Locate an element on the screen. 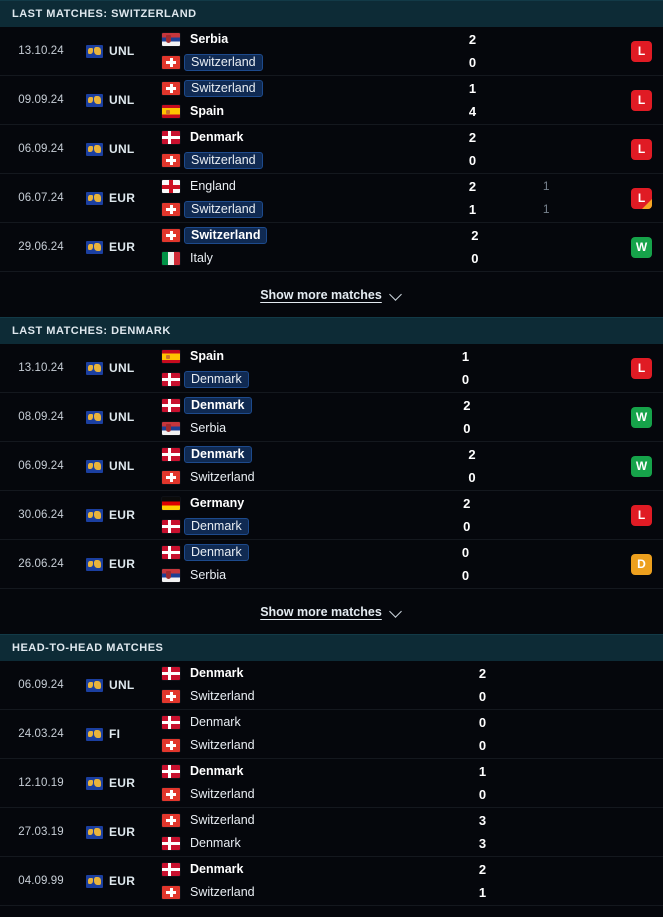 This screenshot has width=663, height=917. teams: Serbia Switzerland is located at coordinates (234, 51).